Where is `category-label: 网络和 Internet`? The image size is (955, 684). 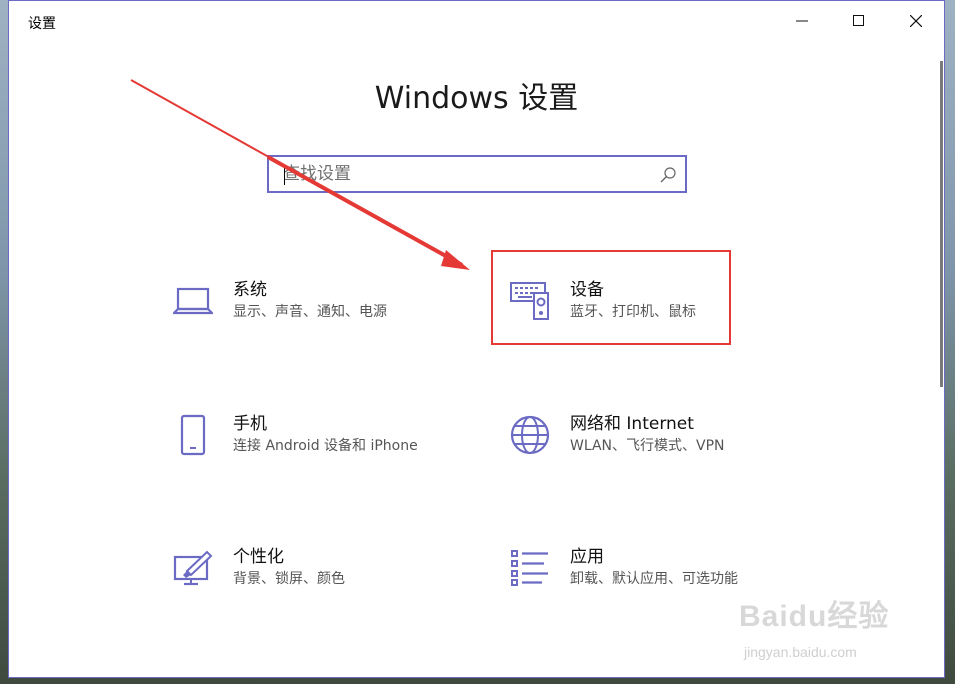
category-label: 网络和 Internet is located at coordinates (632, 424).